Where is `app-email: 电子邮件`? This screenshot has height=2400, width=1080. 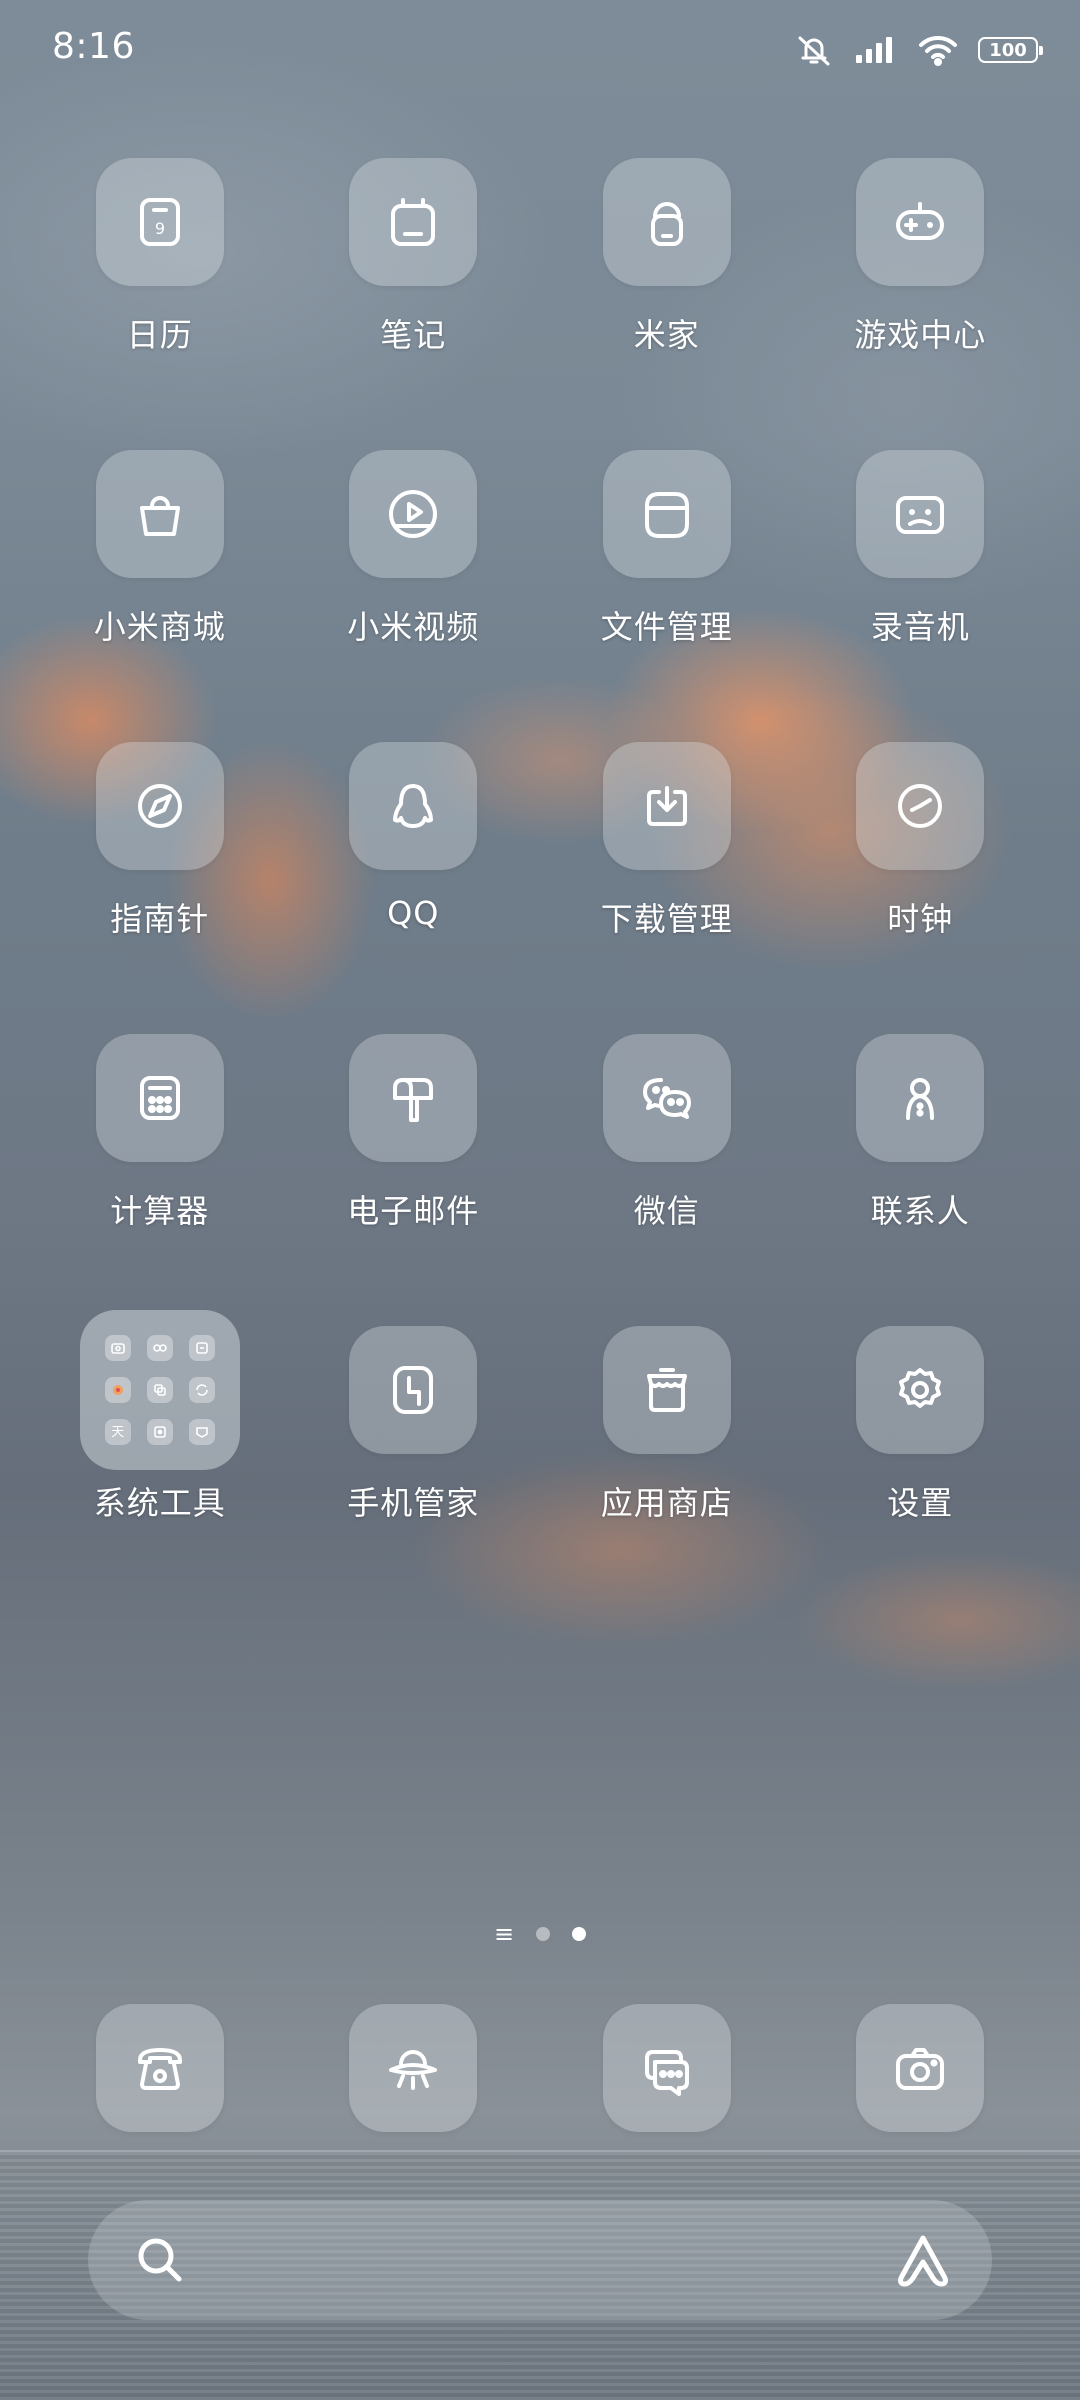
app-email: 电子邮件 is located at coordinates (414, 1180).